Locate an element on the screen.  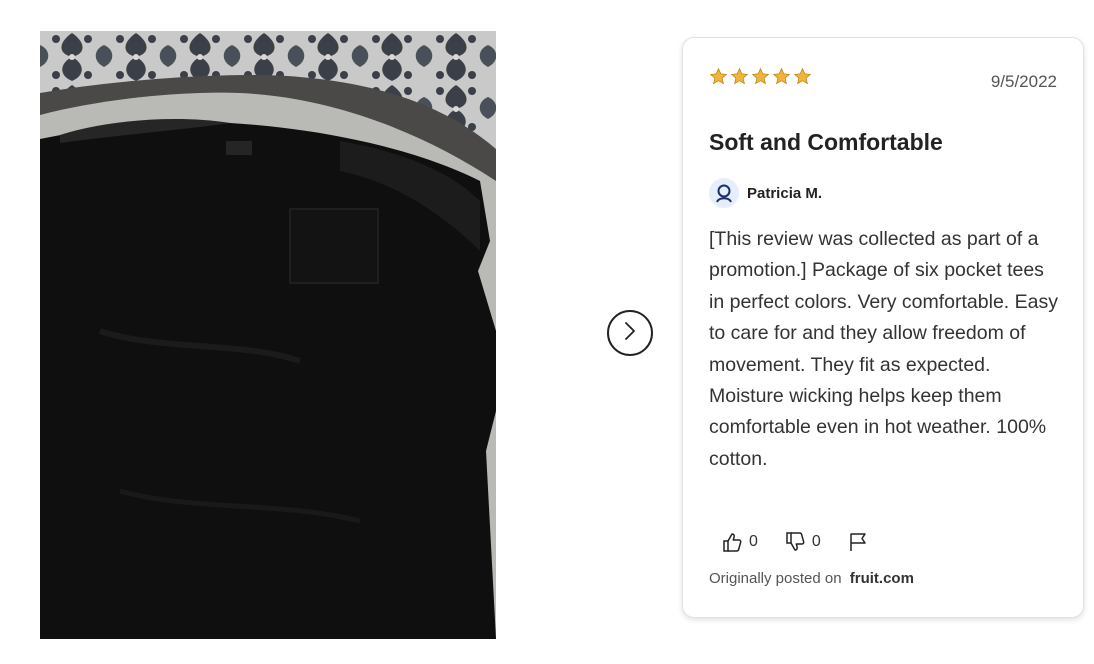
review-author: Patricia M. is located at coordinates (765, 193).